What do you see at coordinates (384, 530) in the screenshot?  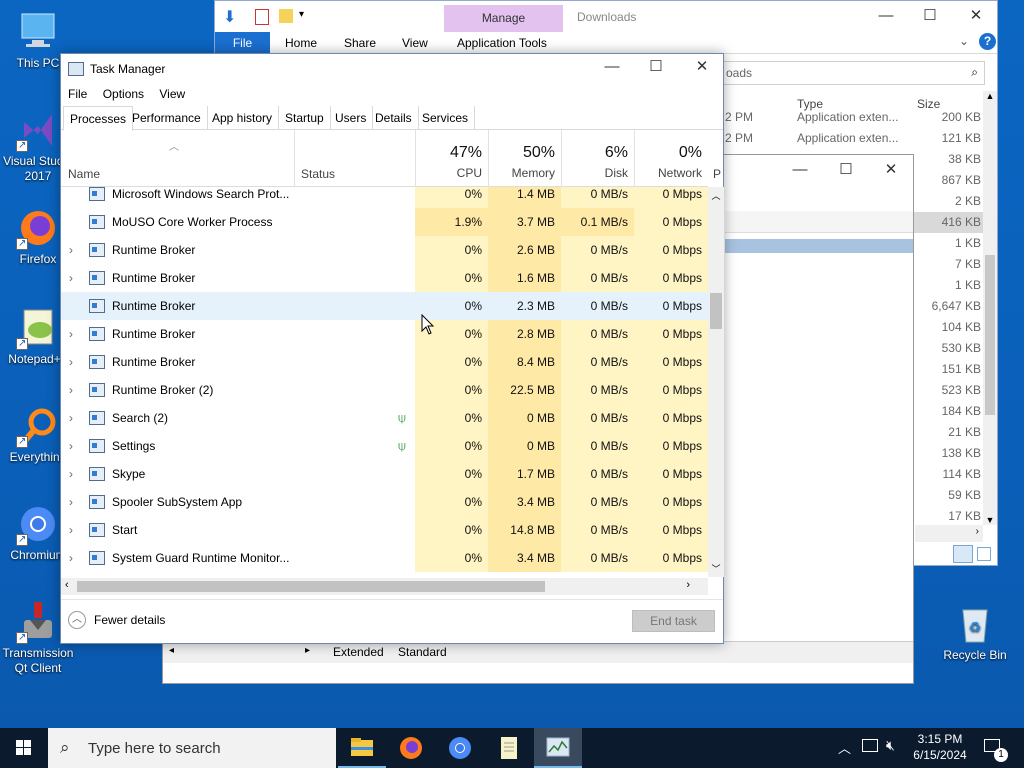 I see `process-row: › Start 0% 14.8 MB 0 MB/s 0 Mbps` at bounding box center [384, 530].